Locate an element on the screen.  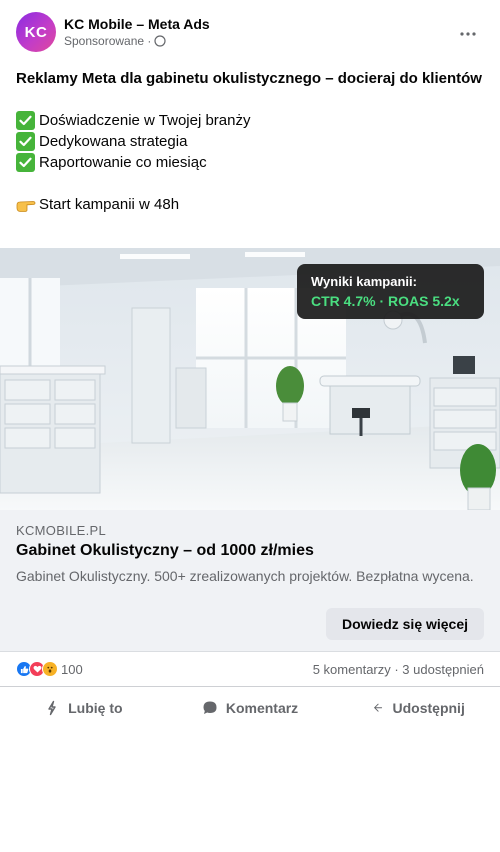
wow-reaction-icon is located at coordinates (50, 669).